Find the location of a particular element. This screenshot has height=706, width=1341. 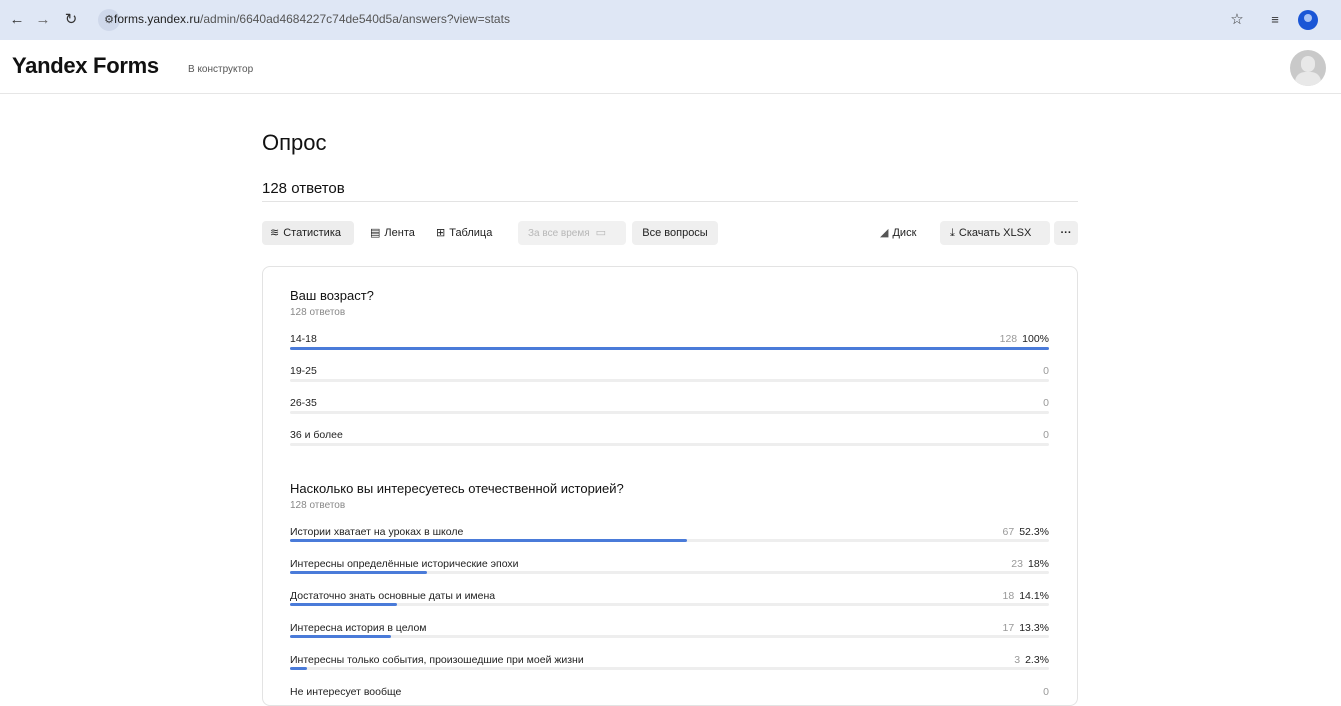

download-label: Скачать XLSX is located at coordinates (995, 233).